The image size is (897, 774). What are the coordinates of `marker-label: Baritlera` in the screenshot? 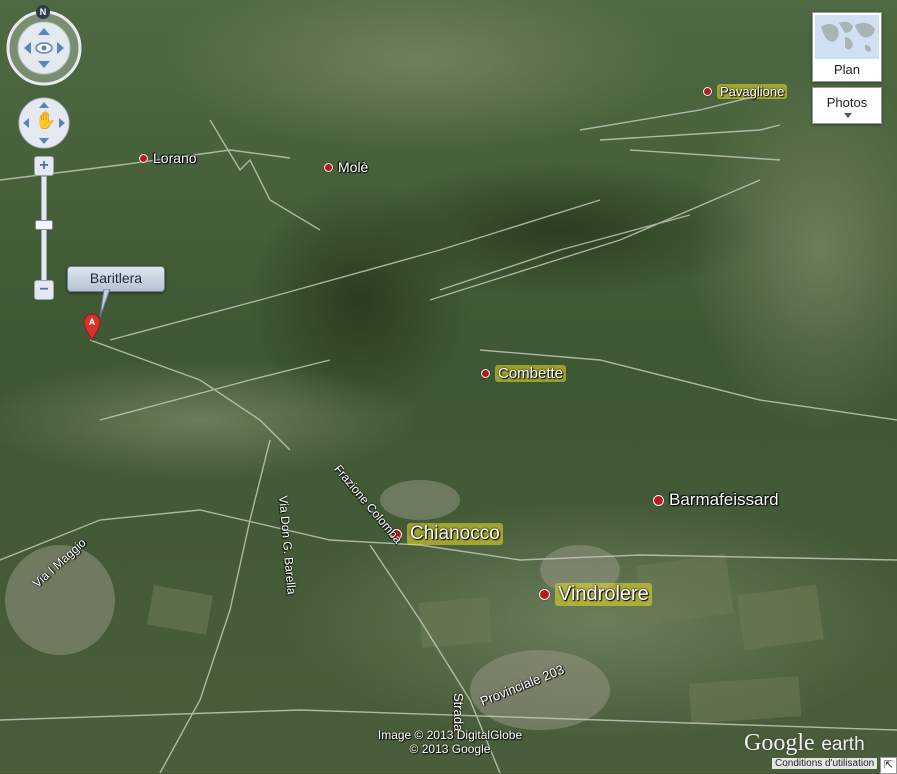 It's located at (116, 278).